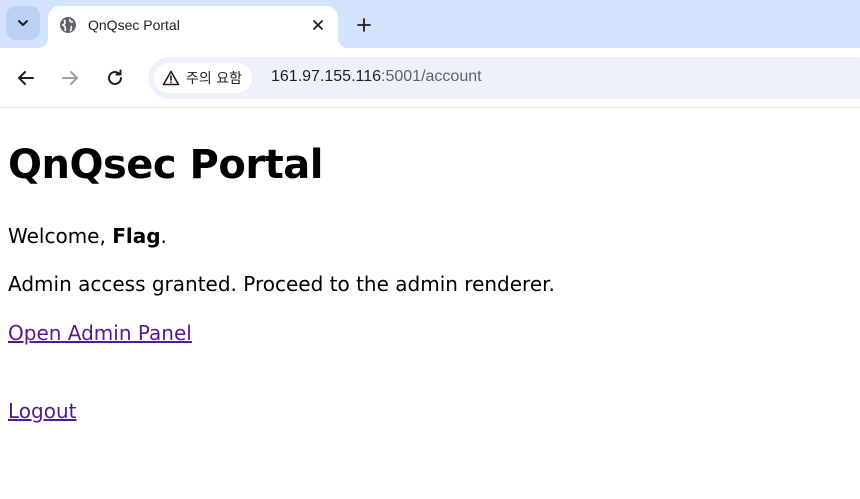 The width and height of the screenshot is (860, 499). I want to click on back-button, so click(26, 78).